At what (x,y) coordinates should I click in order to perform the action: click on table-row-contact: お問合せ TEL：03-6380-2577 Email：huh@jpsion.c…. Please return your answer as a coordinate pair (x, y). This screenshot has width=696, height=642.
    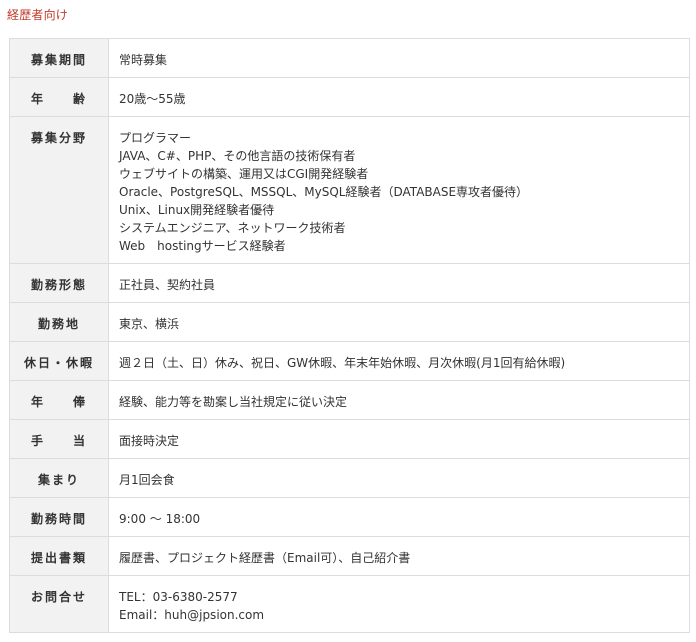
    Looking at the image, I should click on (349, 604).